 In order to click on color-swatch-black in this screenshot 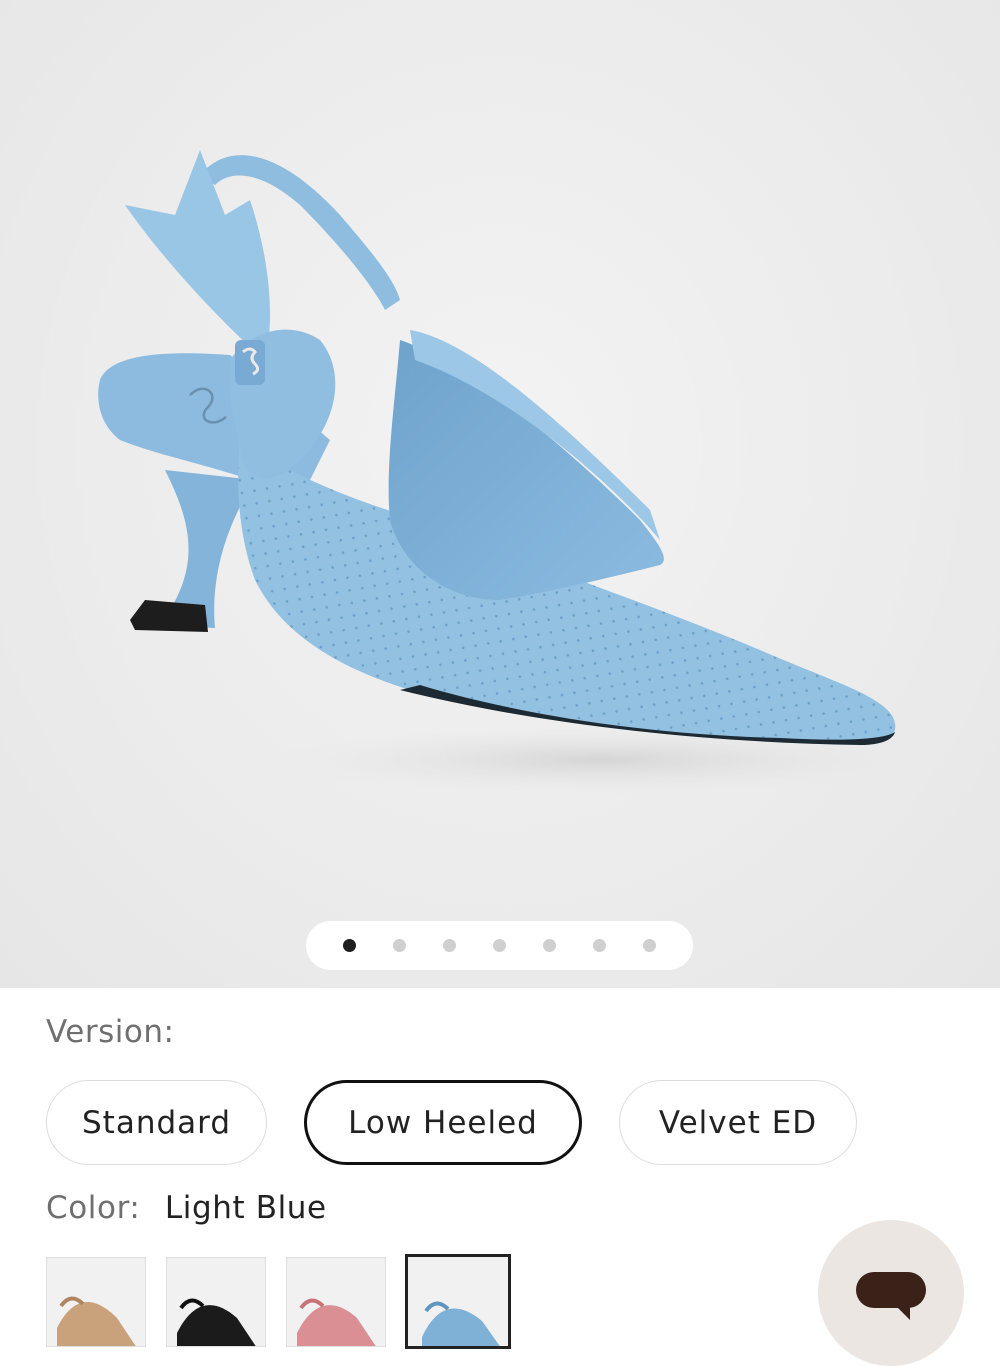, I will do `click(216, 1302)`.